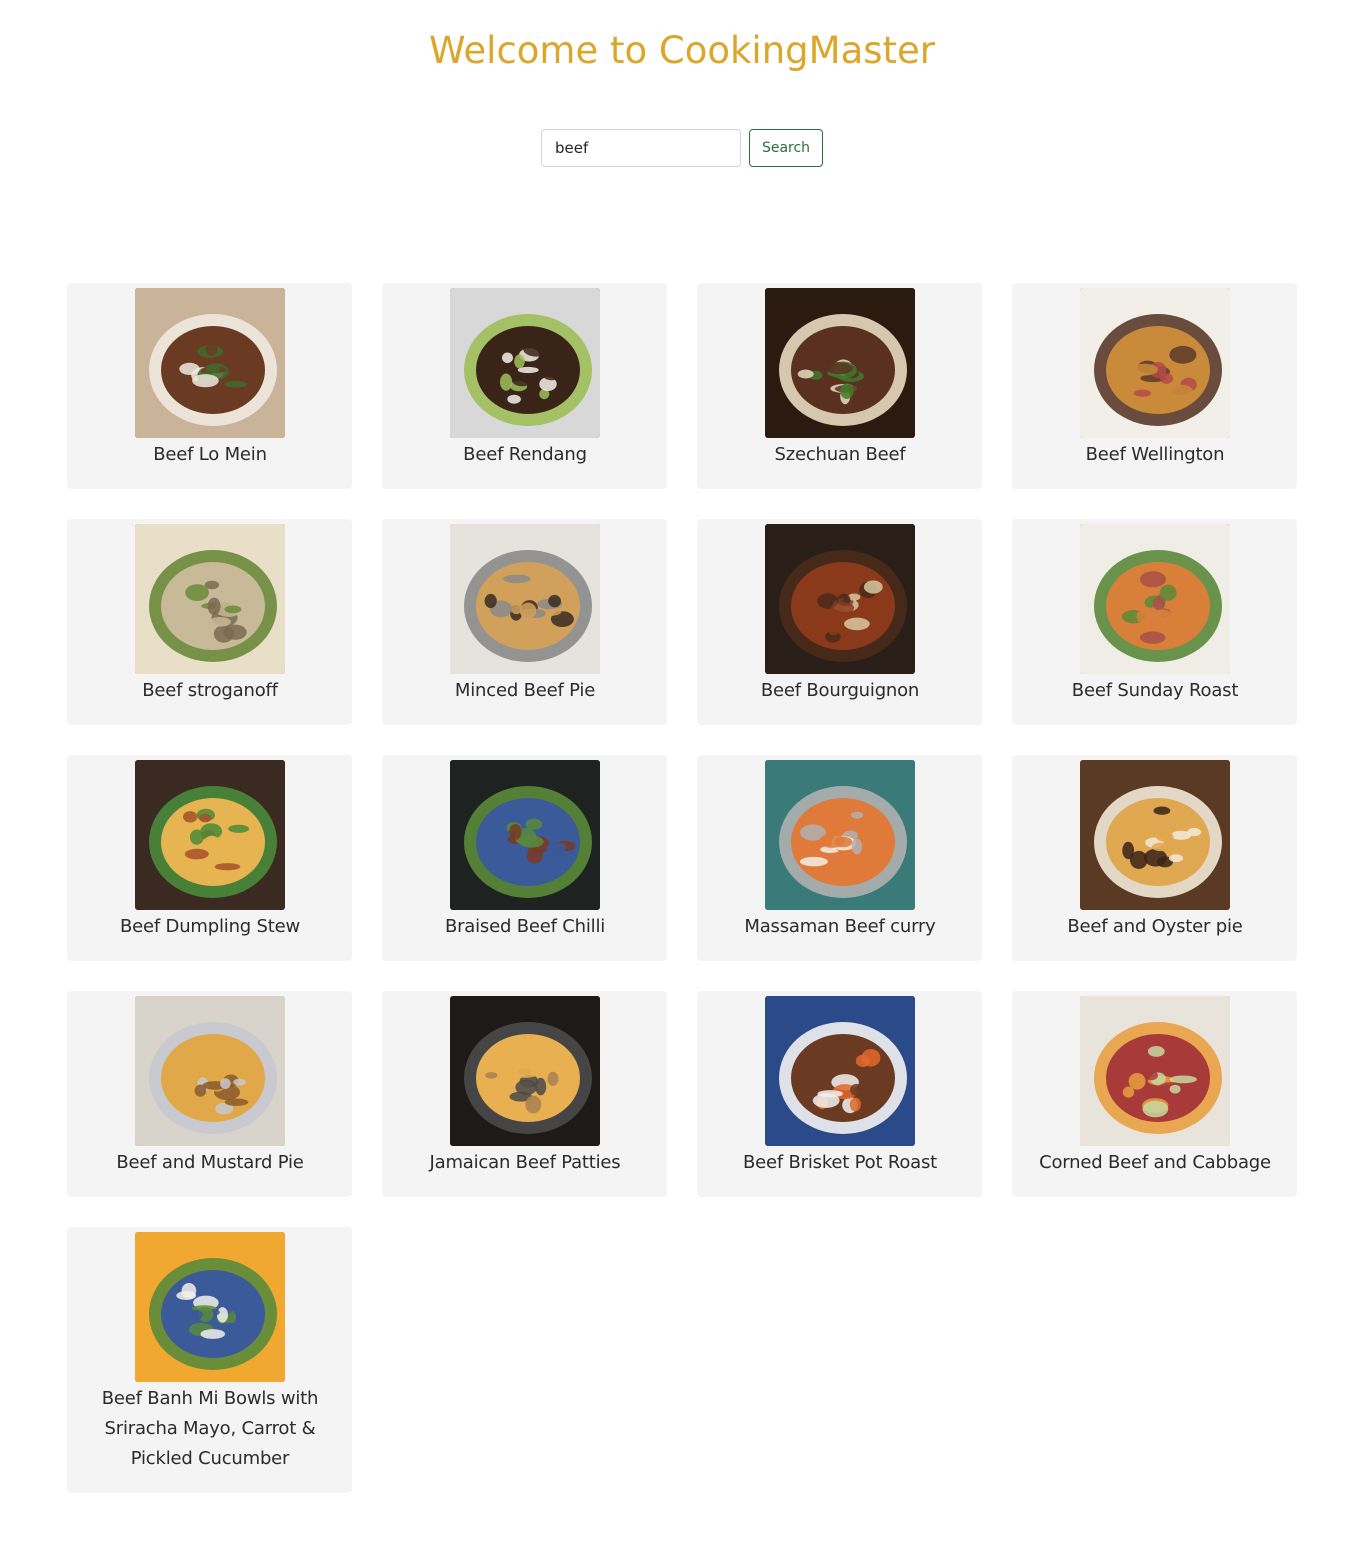 The image size is (1359, 1550). What do you see at coordinates (525, 691) in the screenshot?
I see `recipe-title: Minced Beef Pie` at bounding box center [525, 691].